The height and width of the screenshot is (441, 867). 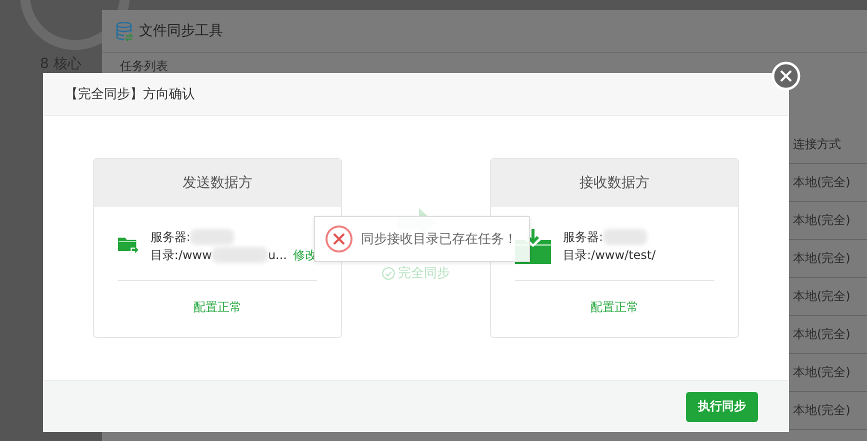 What do you see at coordinates (609, 255) in the screenshot?
I see `directory-text: 目录:/www/test/` at bounding box center [609, 255].